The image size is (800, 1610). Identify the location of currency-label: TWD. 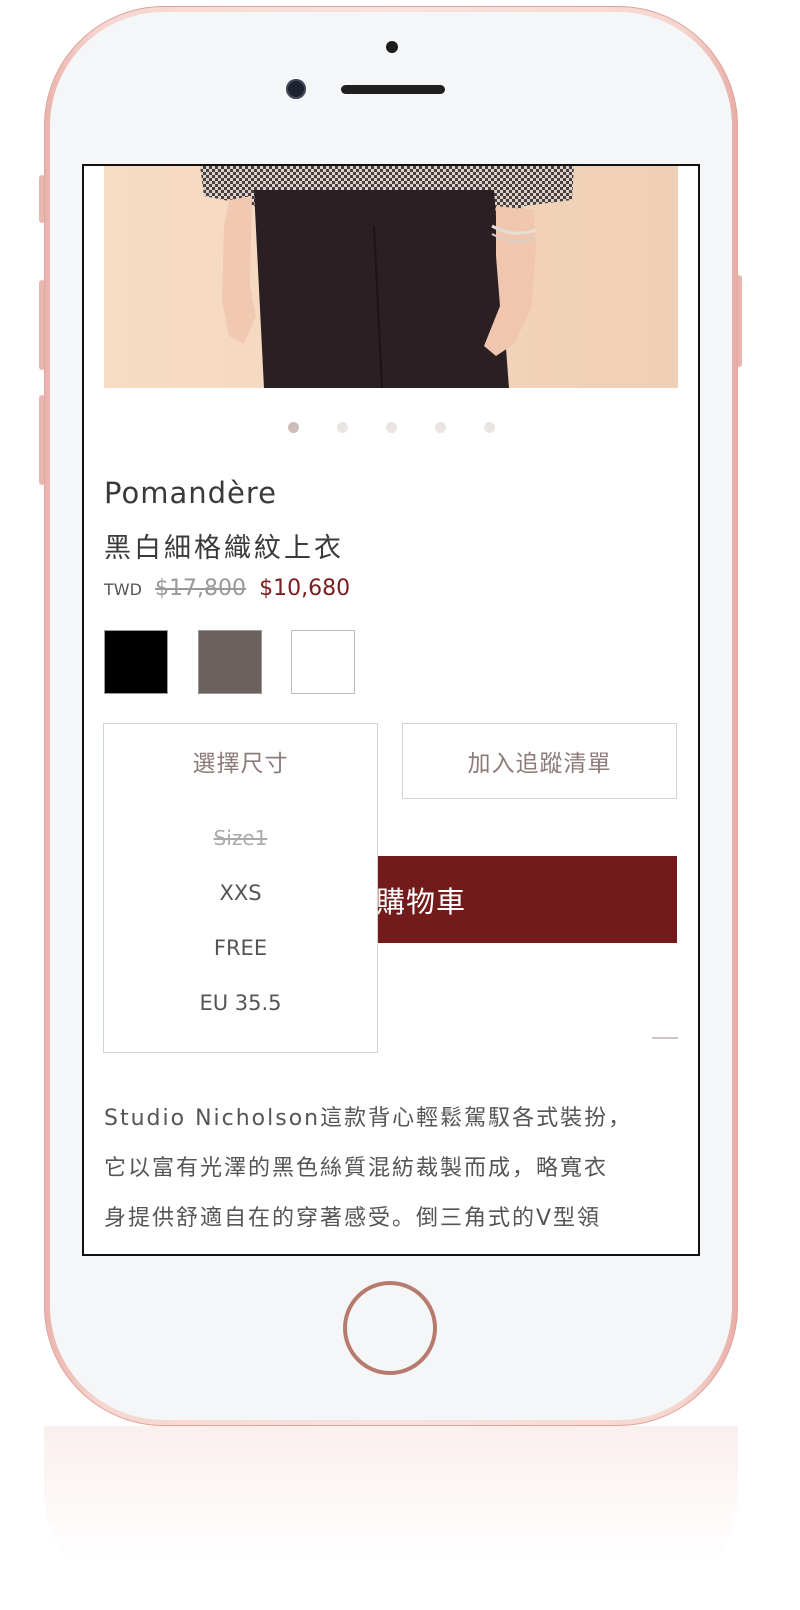
(123, 589).